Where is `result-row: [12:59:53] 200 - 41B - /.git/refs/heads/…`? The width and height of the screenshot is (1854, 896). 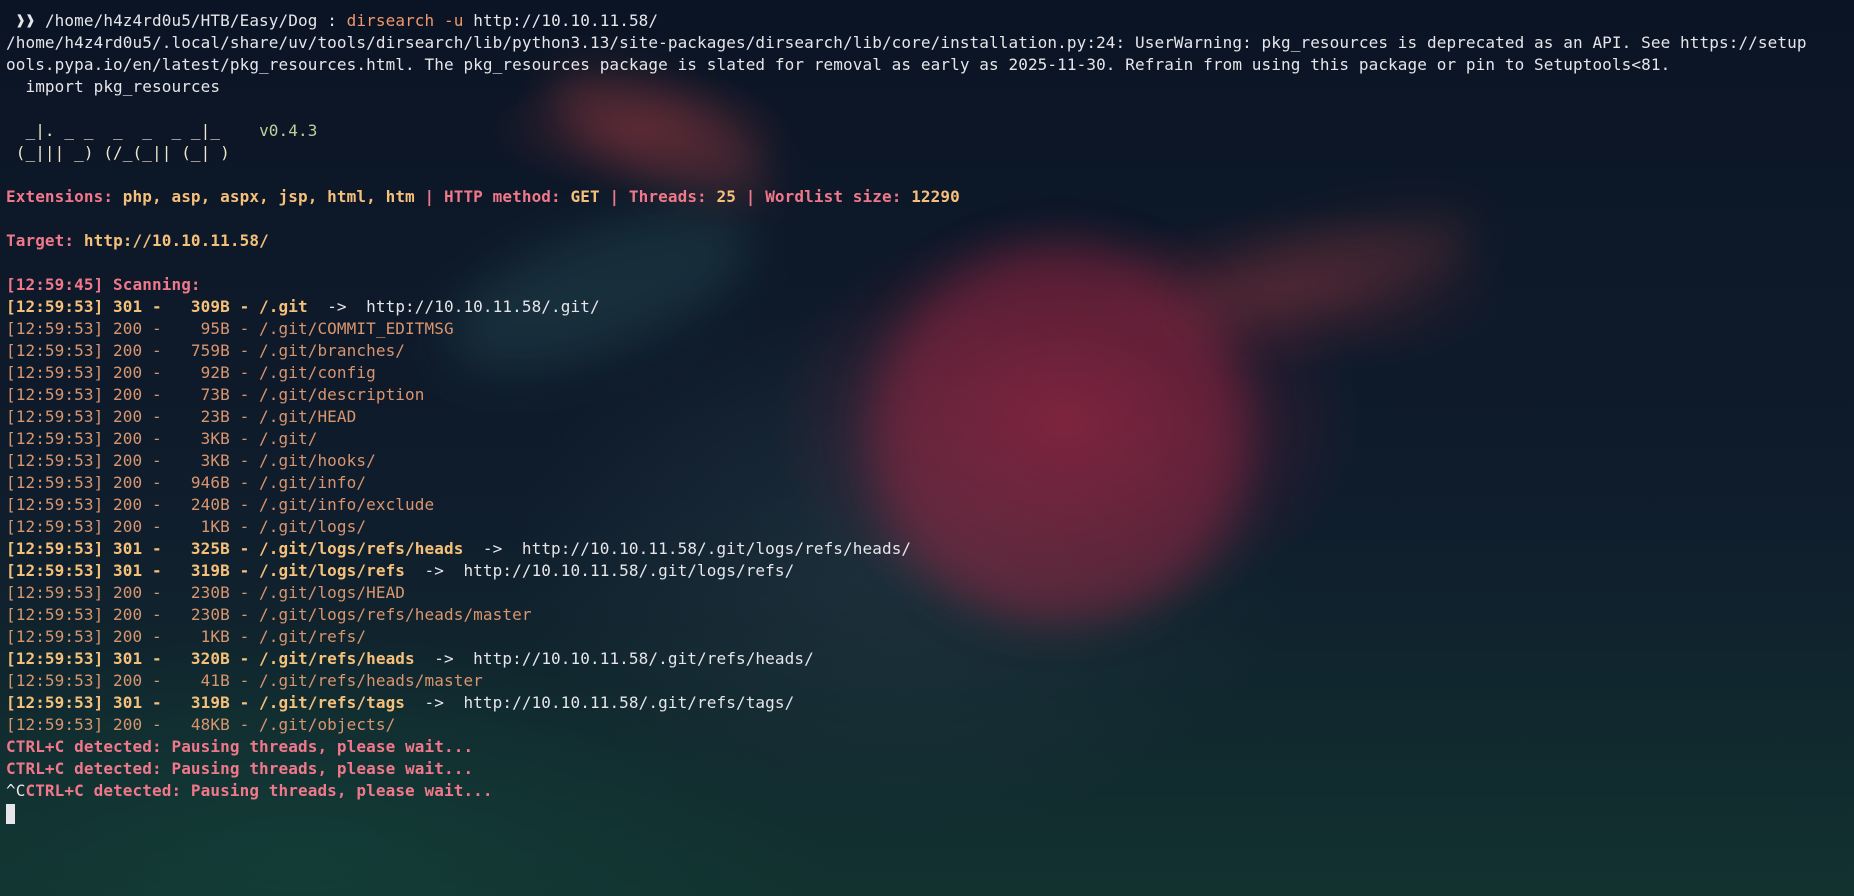 result-row: [12:59:53] 200 - 41B - /.git/refs/heads/… is located at coordinates (244, 680).